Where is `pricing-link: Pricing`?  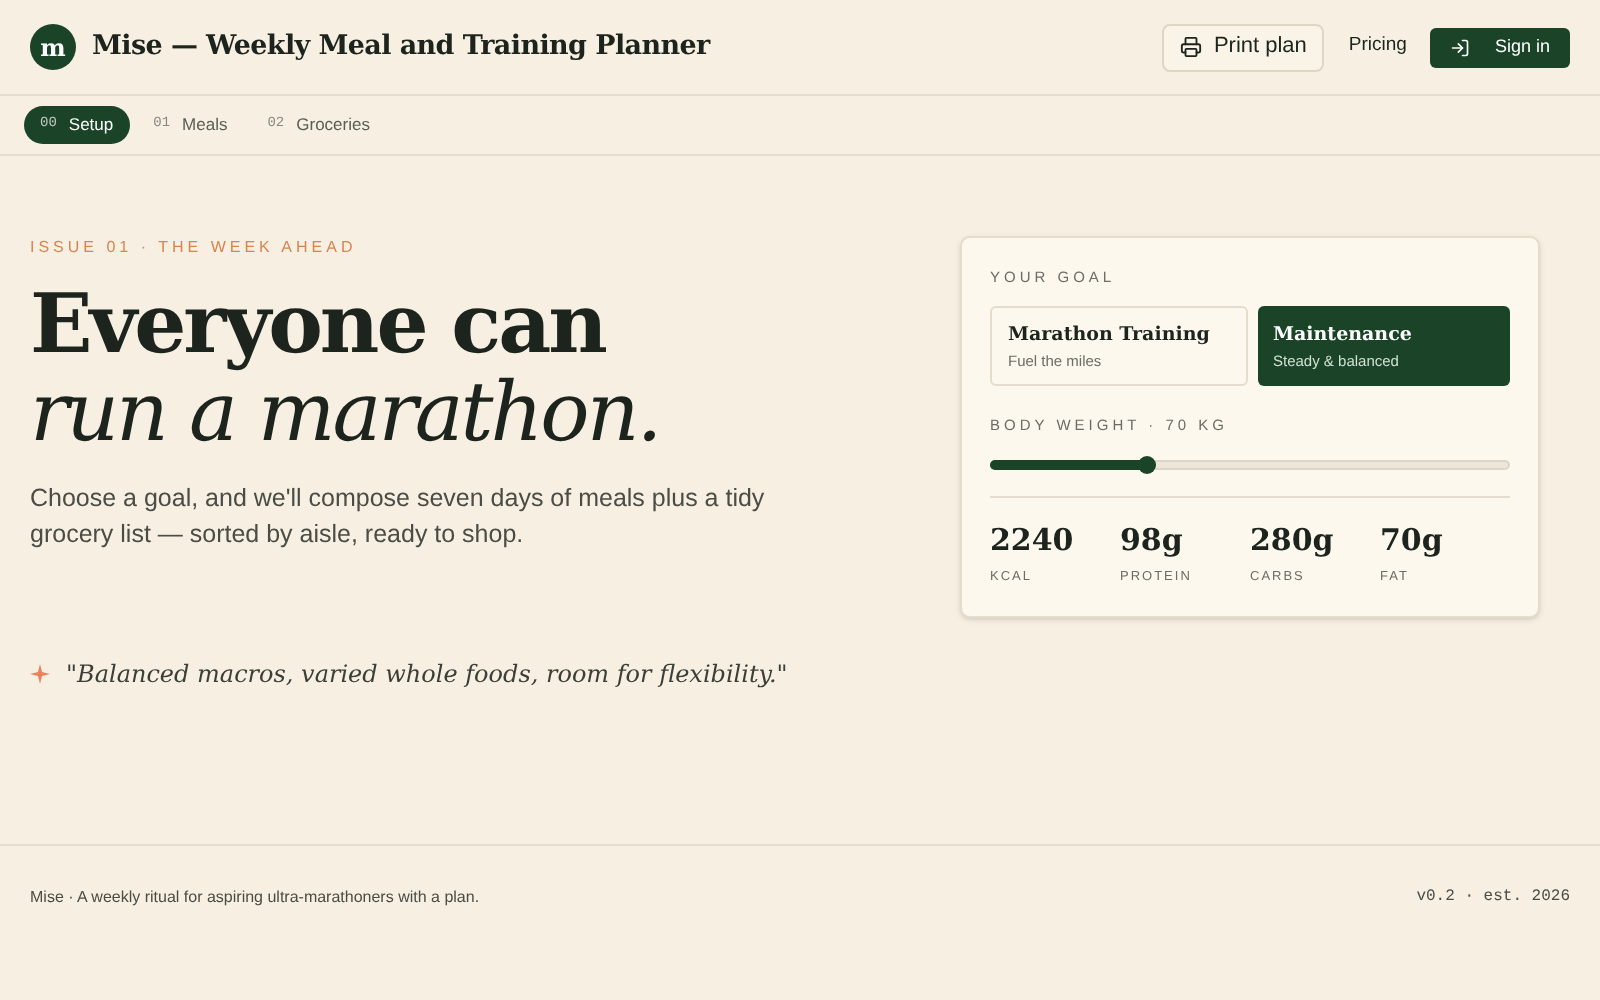
pricing-link: Pricing is located at coordinates (1377, 47).